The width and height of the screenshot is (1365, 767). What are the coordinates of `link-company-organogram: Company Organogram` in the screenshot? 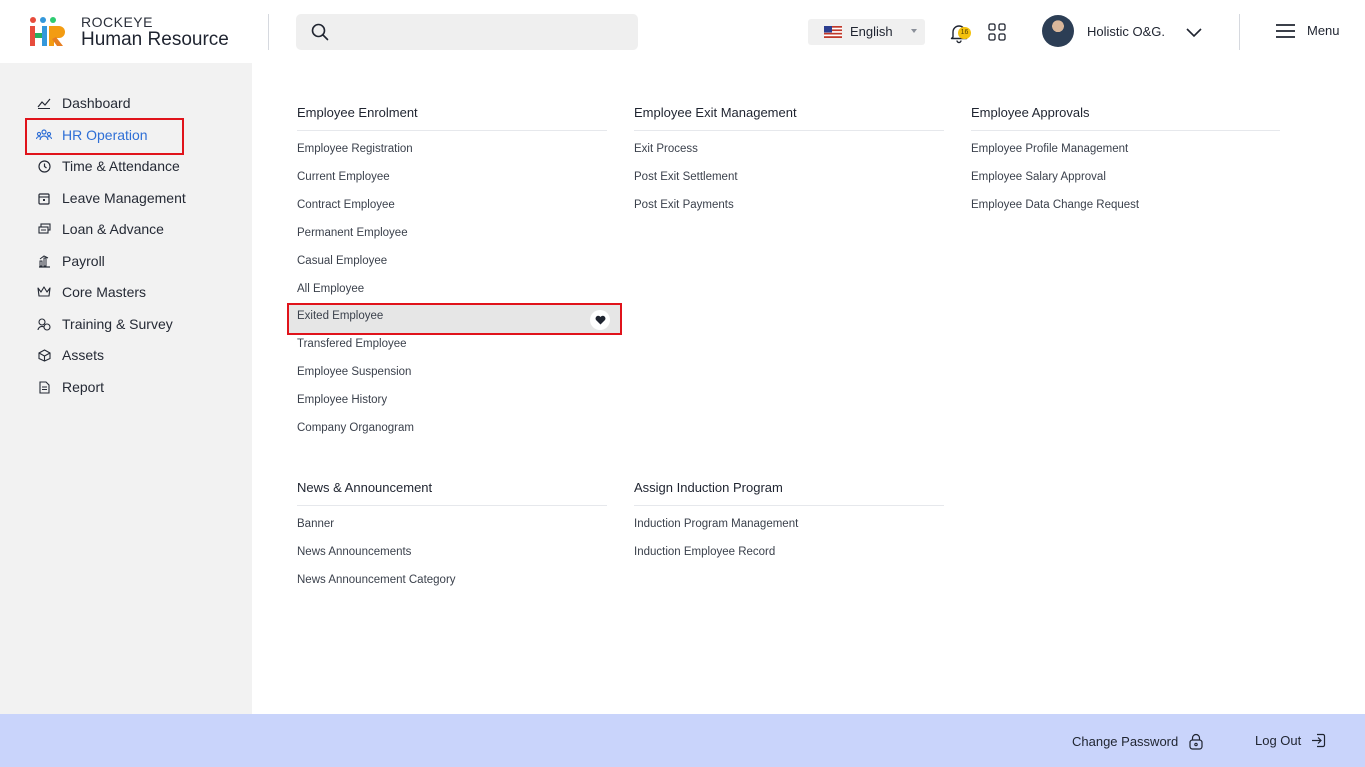 It's located at (355, 428).